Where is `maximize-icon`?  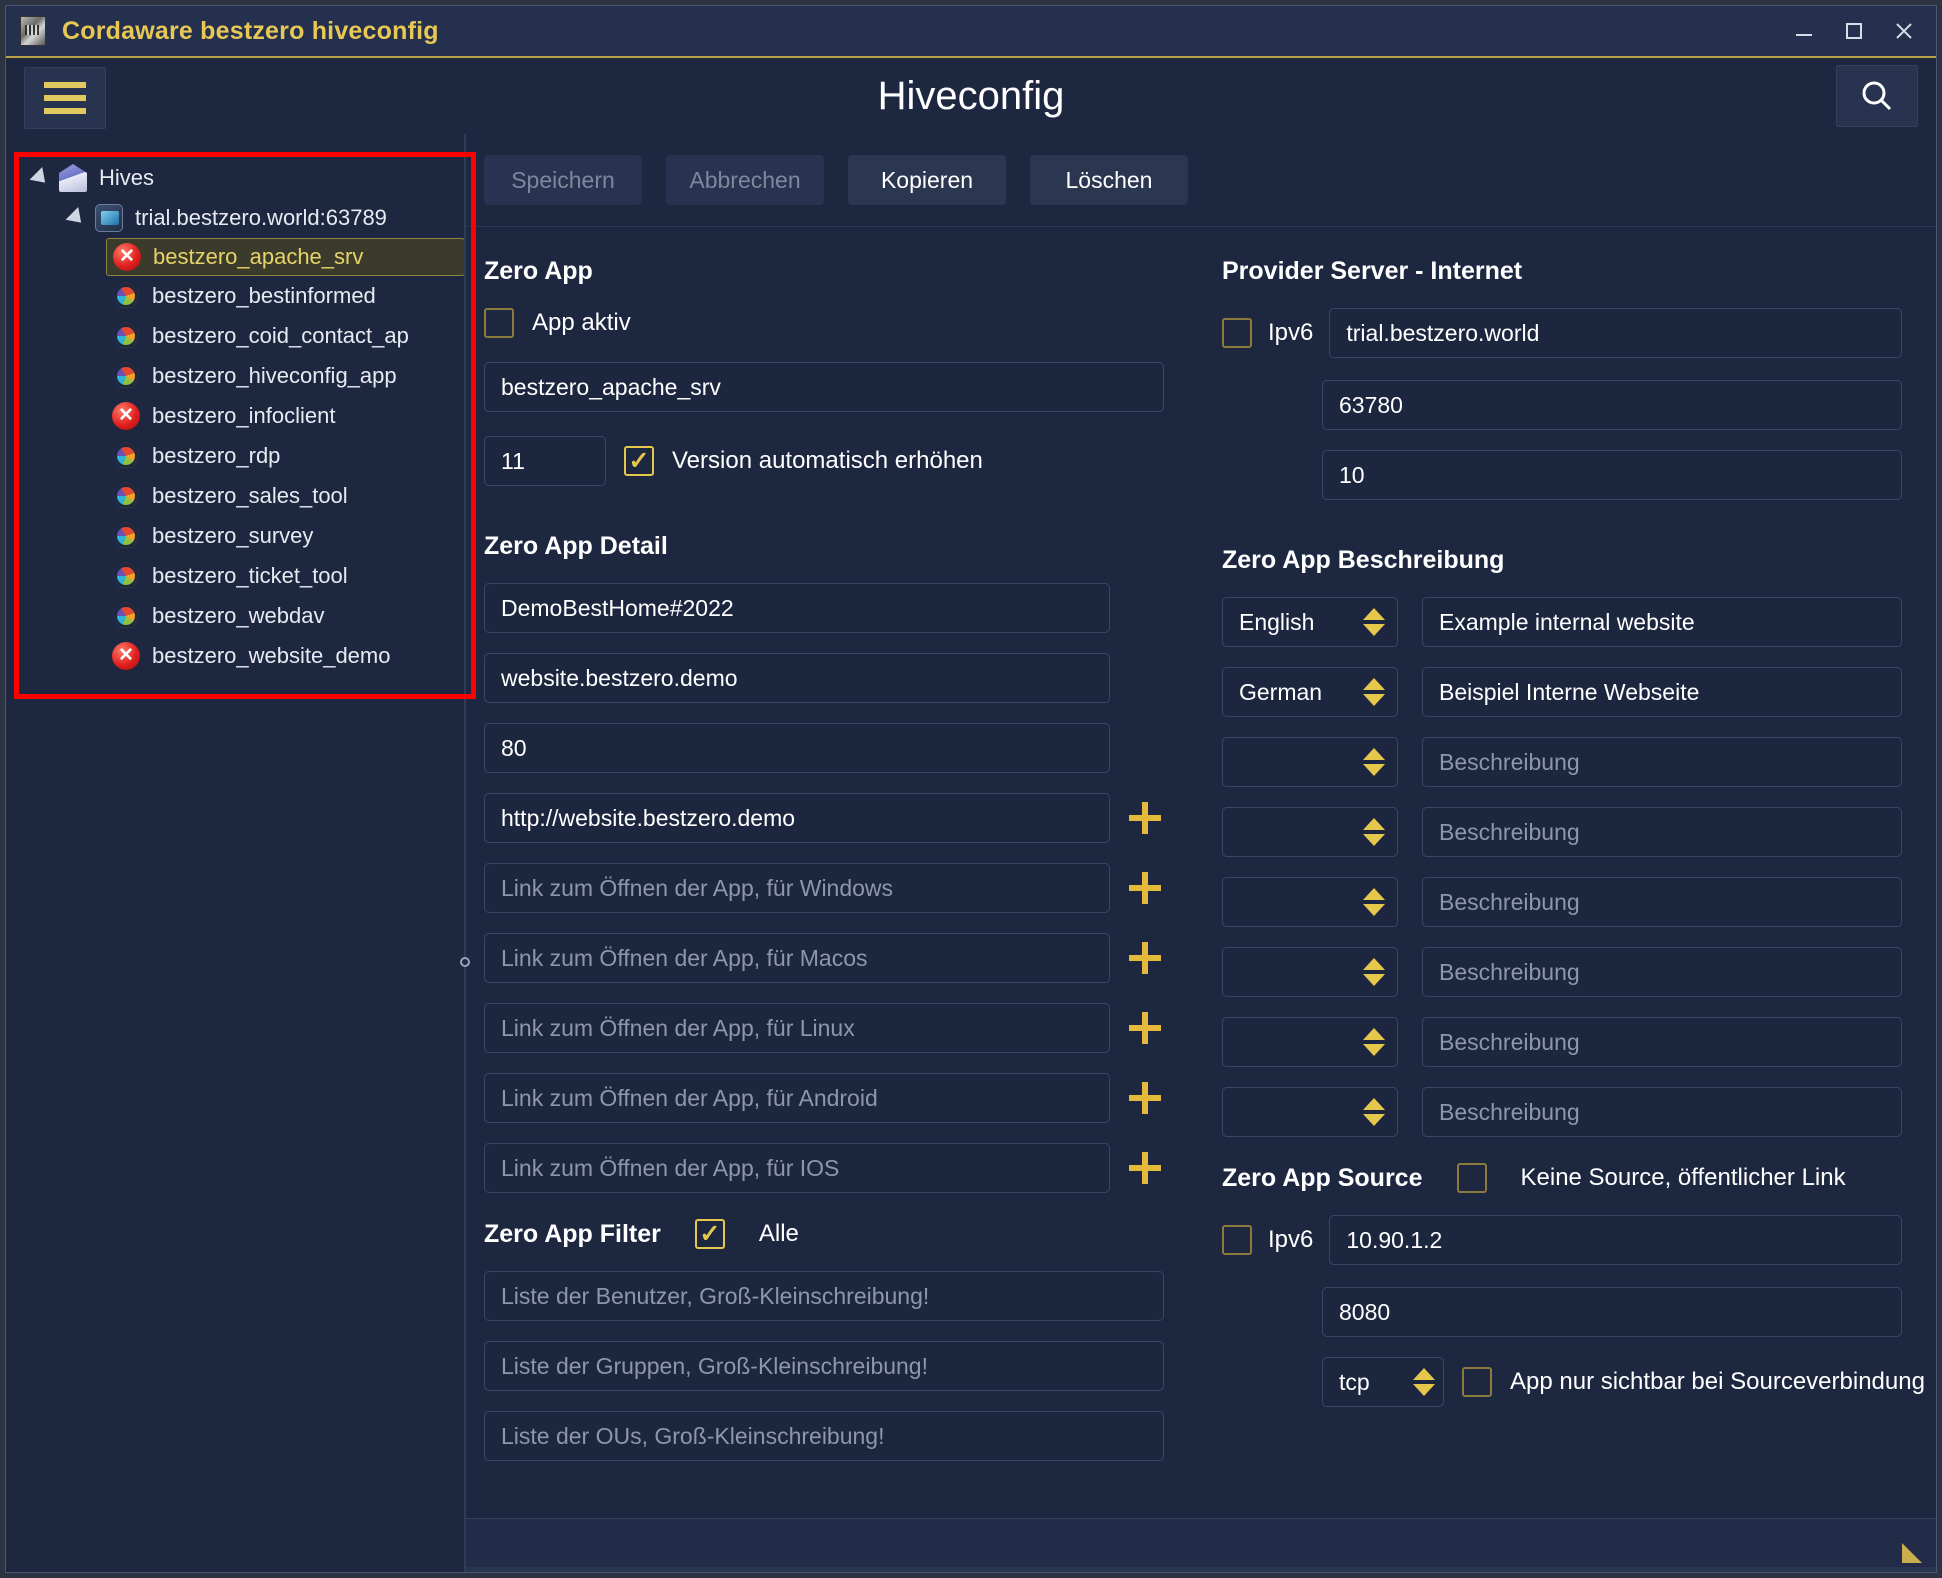 maximize-icon is located at coordinates (1854, 31).